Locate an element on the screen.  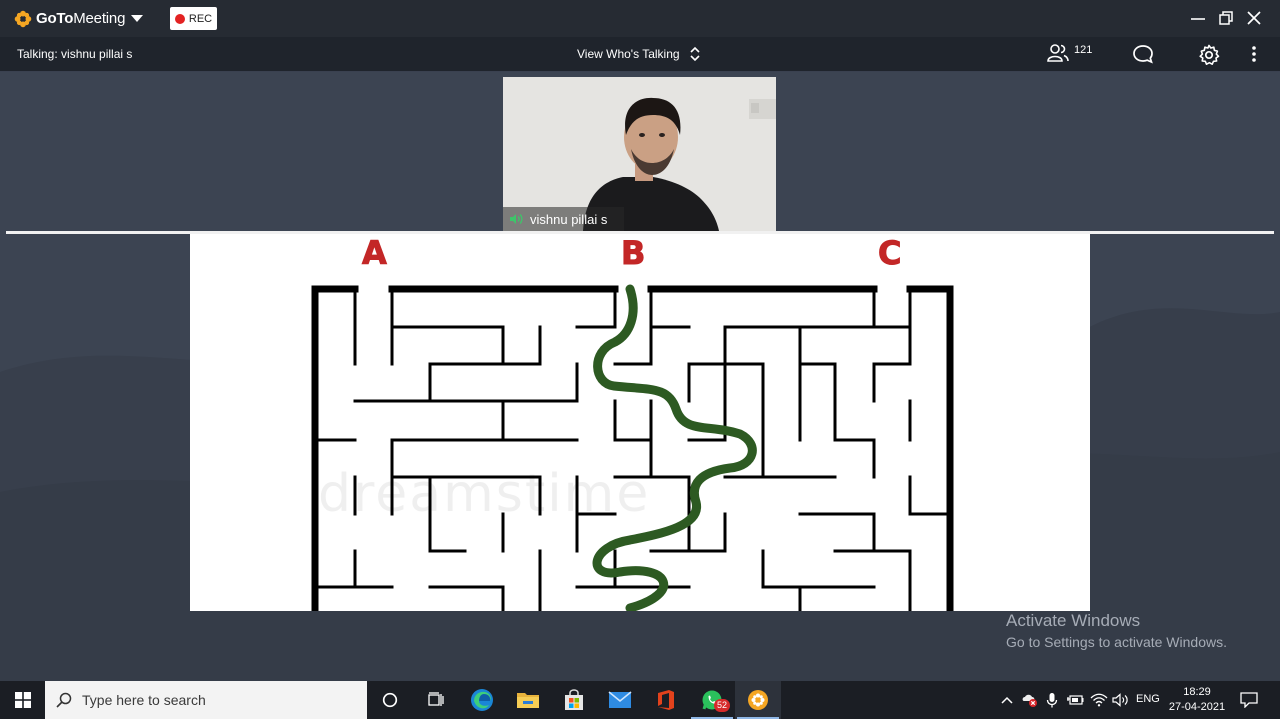
chat-icon is located at coordinates (1143, 54).